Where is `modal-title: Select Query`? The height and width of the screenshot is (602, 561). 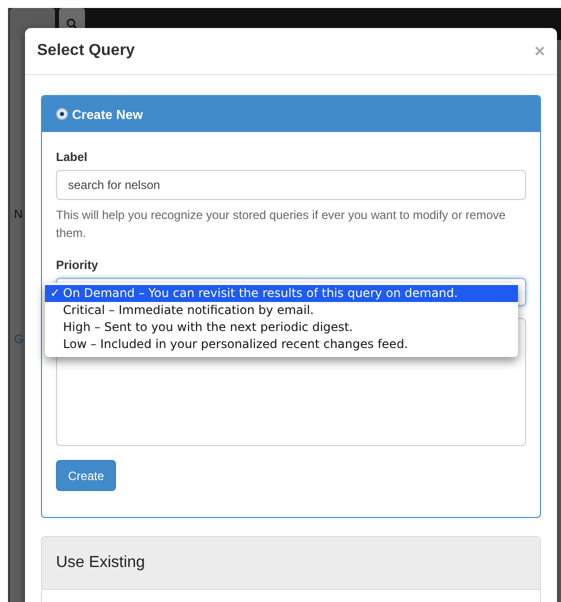 modal-title: Select Query is located at coordinates (86, 51).